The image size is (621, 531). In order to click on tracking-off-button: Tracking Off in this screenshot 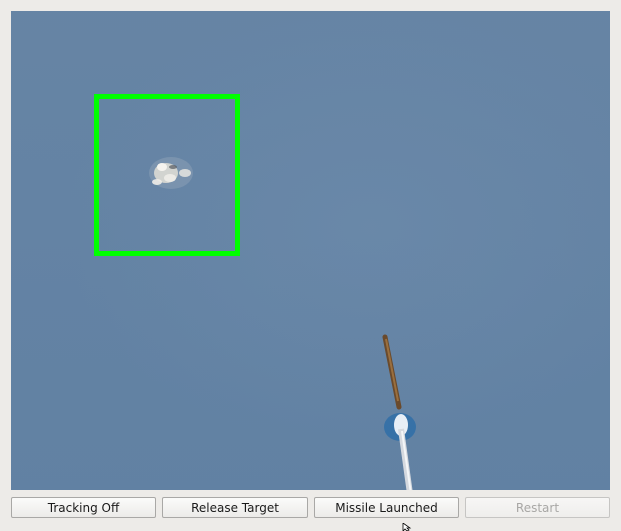, I will do `click(83, 507)`.